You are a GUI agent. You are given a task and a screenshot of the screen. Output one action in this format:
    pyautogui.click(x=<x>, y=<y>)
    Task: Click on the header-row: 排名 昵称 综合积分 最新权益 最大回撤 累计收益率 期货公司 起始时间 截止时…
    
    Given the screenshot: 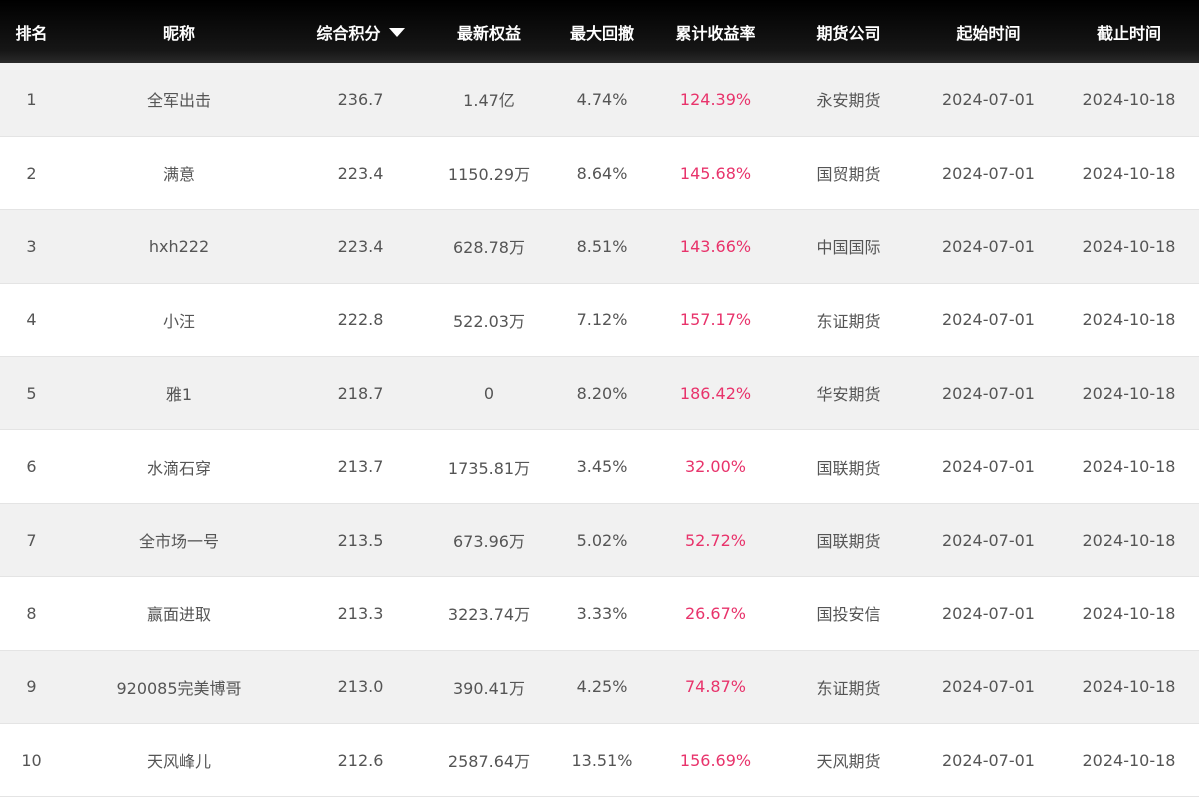 What is the action you would take?
    pyautogui.click(x=599, y=31)
    